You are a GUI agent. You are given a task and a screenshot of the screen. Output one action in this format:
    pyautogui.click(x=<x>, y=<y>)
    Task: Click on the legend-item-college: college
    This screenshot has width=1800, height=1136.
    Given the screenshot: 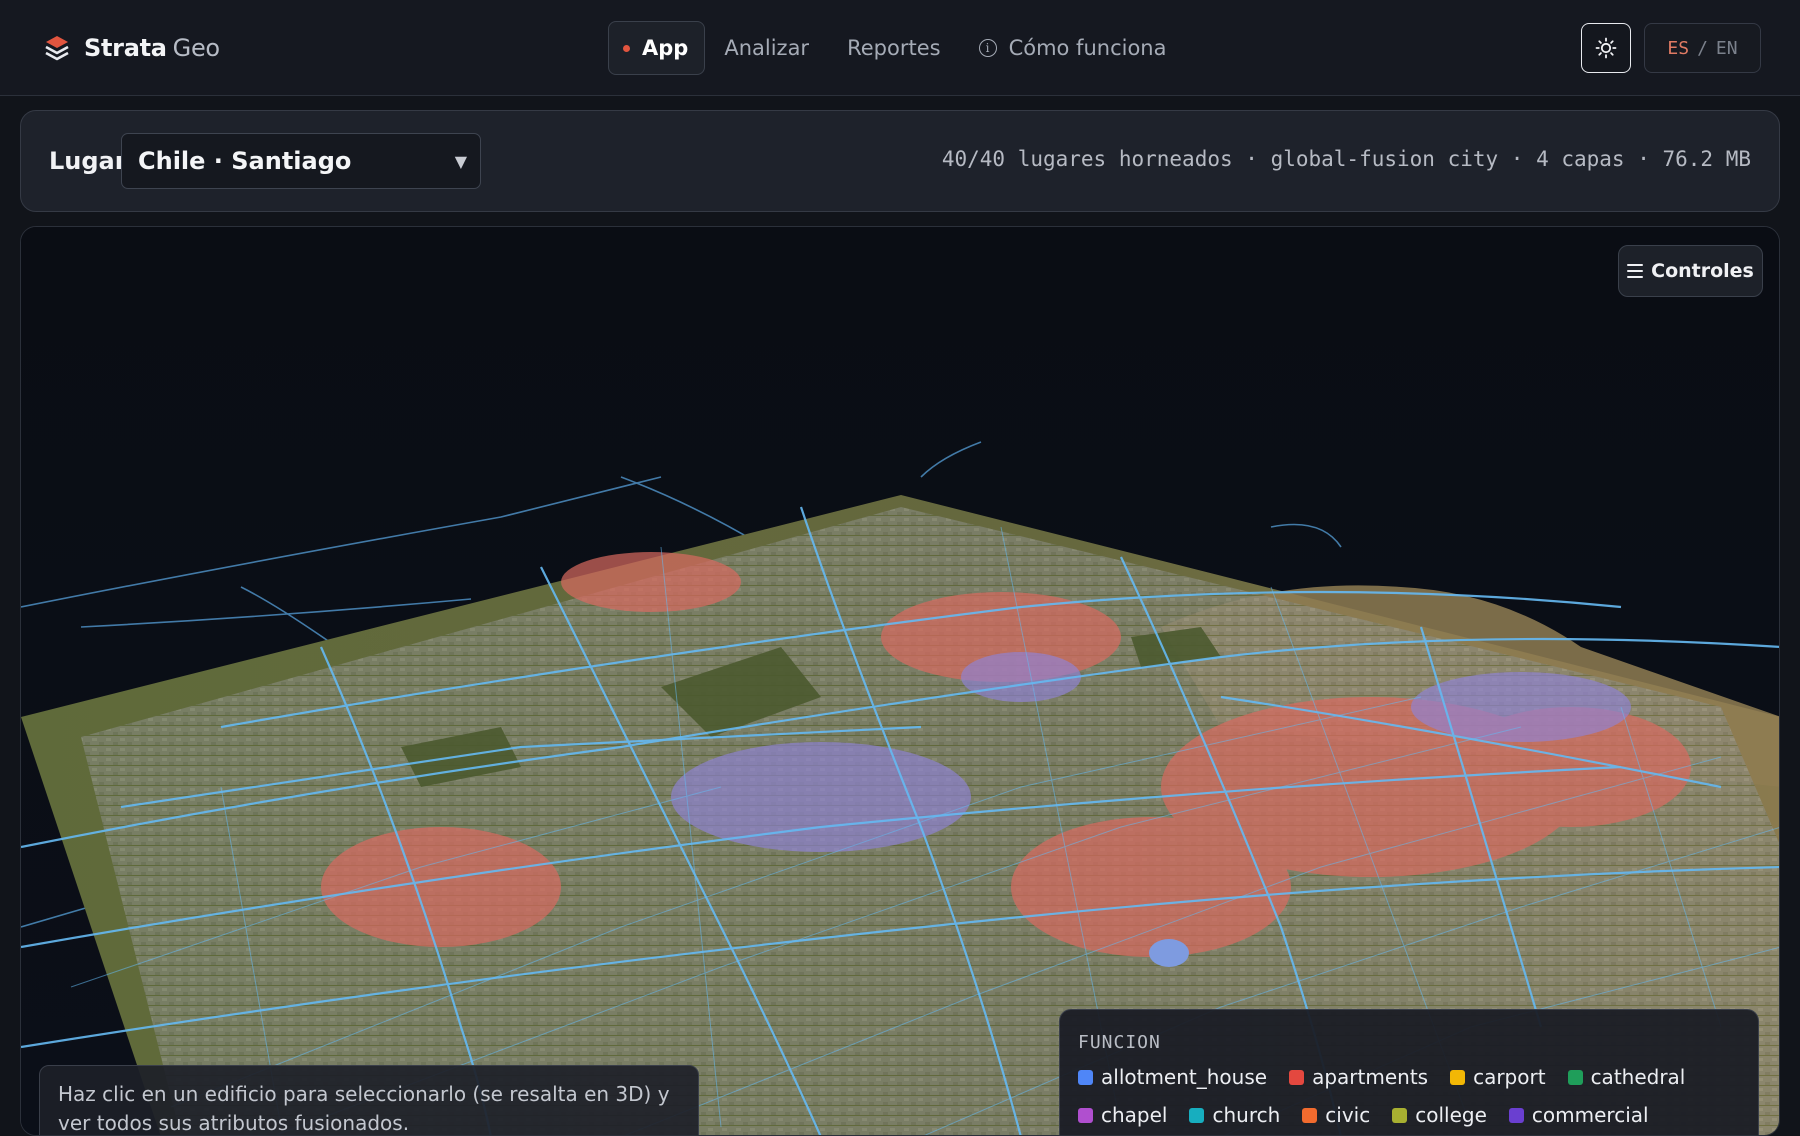 What is the action you would take?
    pyautogui.click(x=1439, y=1115)
    